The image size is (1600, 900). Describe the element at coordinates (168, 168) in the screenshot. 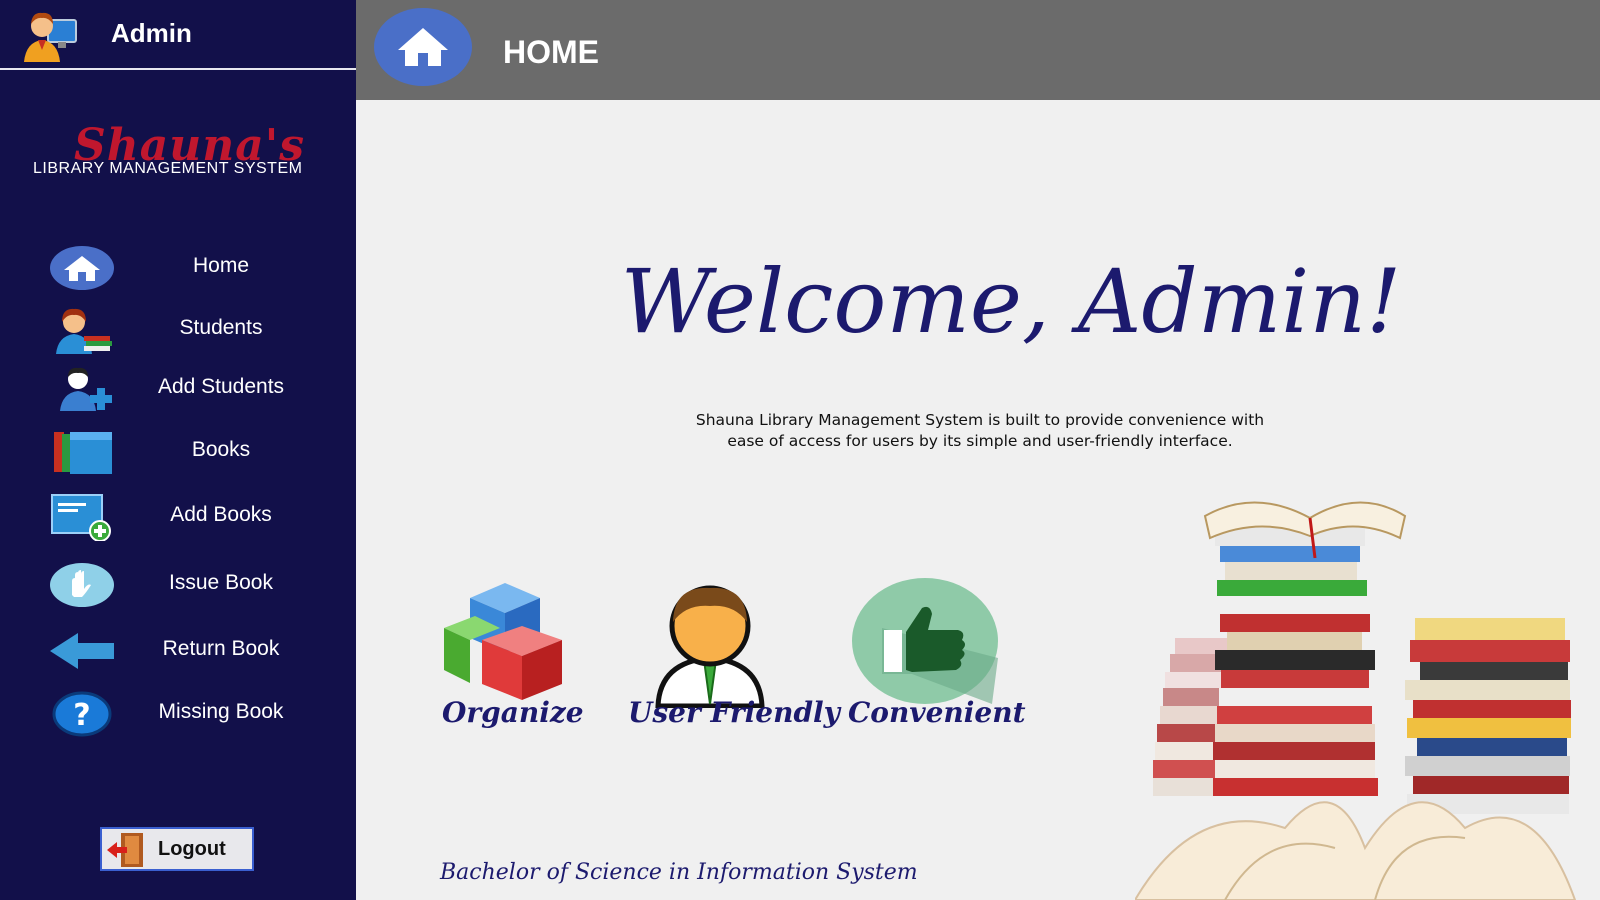

I see `logo-subtitle: LIBRARY MANAGEMENT SYSTEM` at that location.